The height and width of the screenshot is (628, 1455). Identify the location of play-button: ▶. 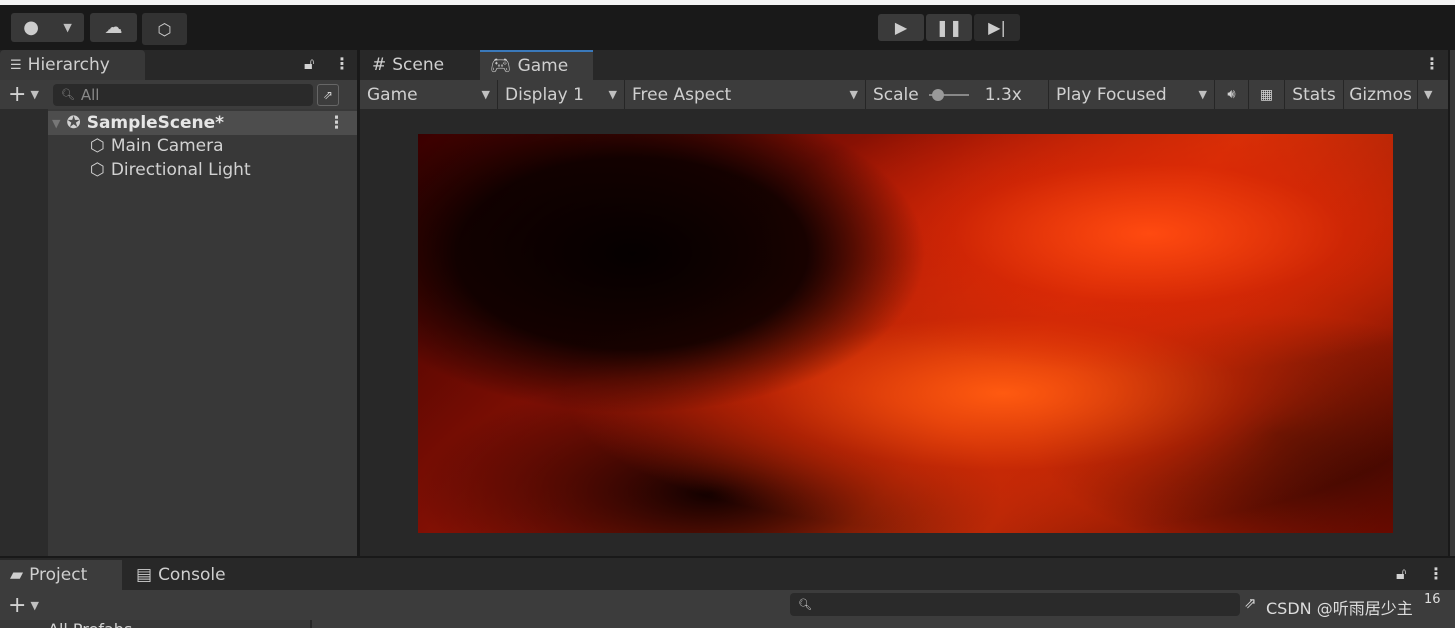
(901, 27).